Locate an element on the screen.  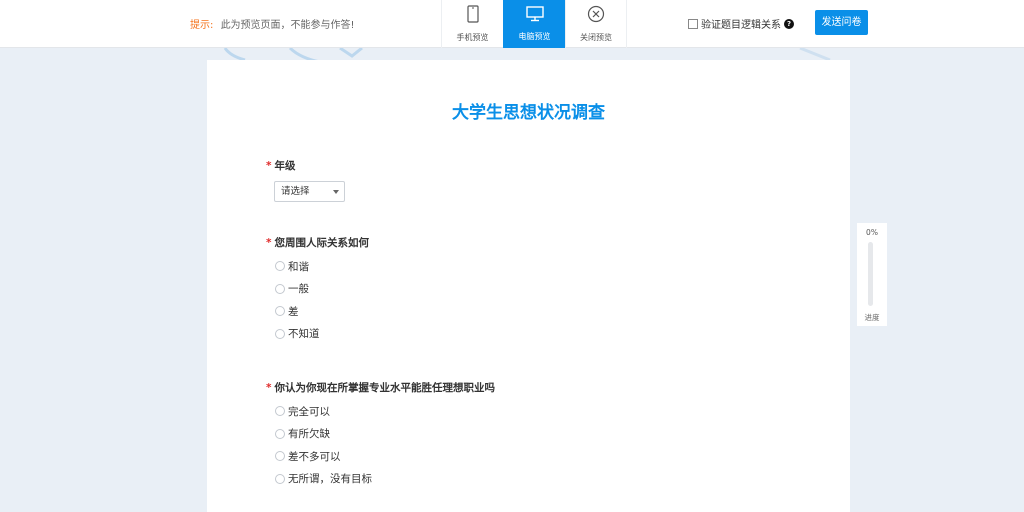
option-label: 和谐 is located at coordinates (298, 266).